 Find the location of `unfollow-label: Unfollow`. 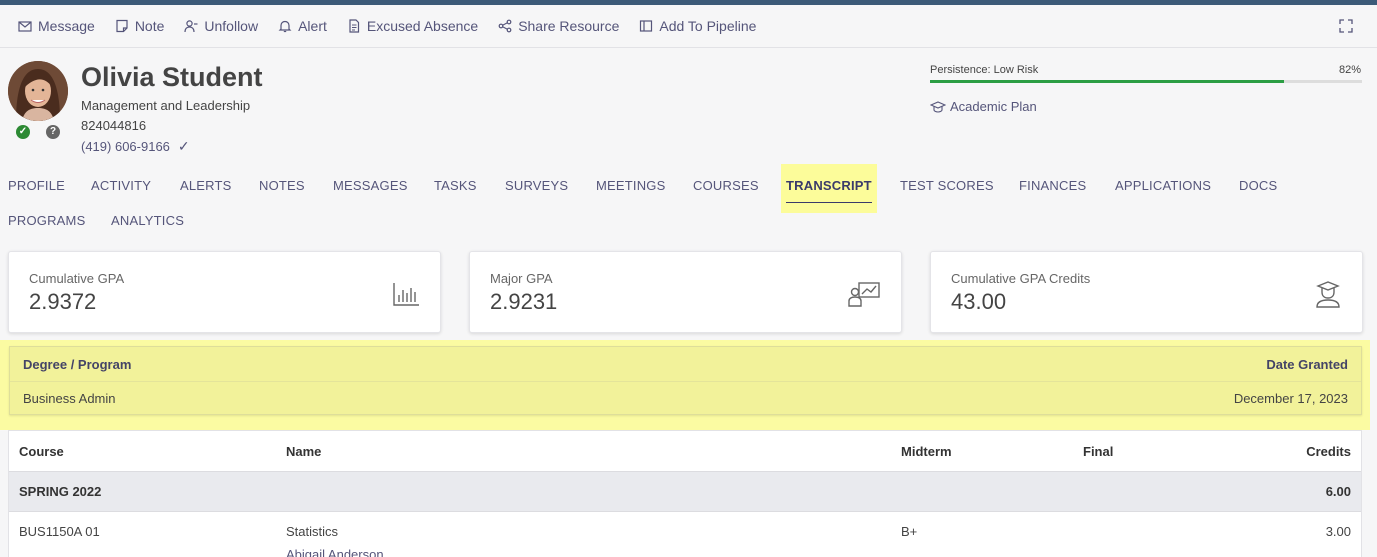

unfollow-label: Unfollow is located at coordinates (231, 26).